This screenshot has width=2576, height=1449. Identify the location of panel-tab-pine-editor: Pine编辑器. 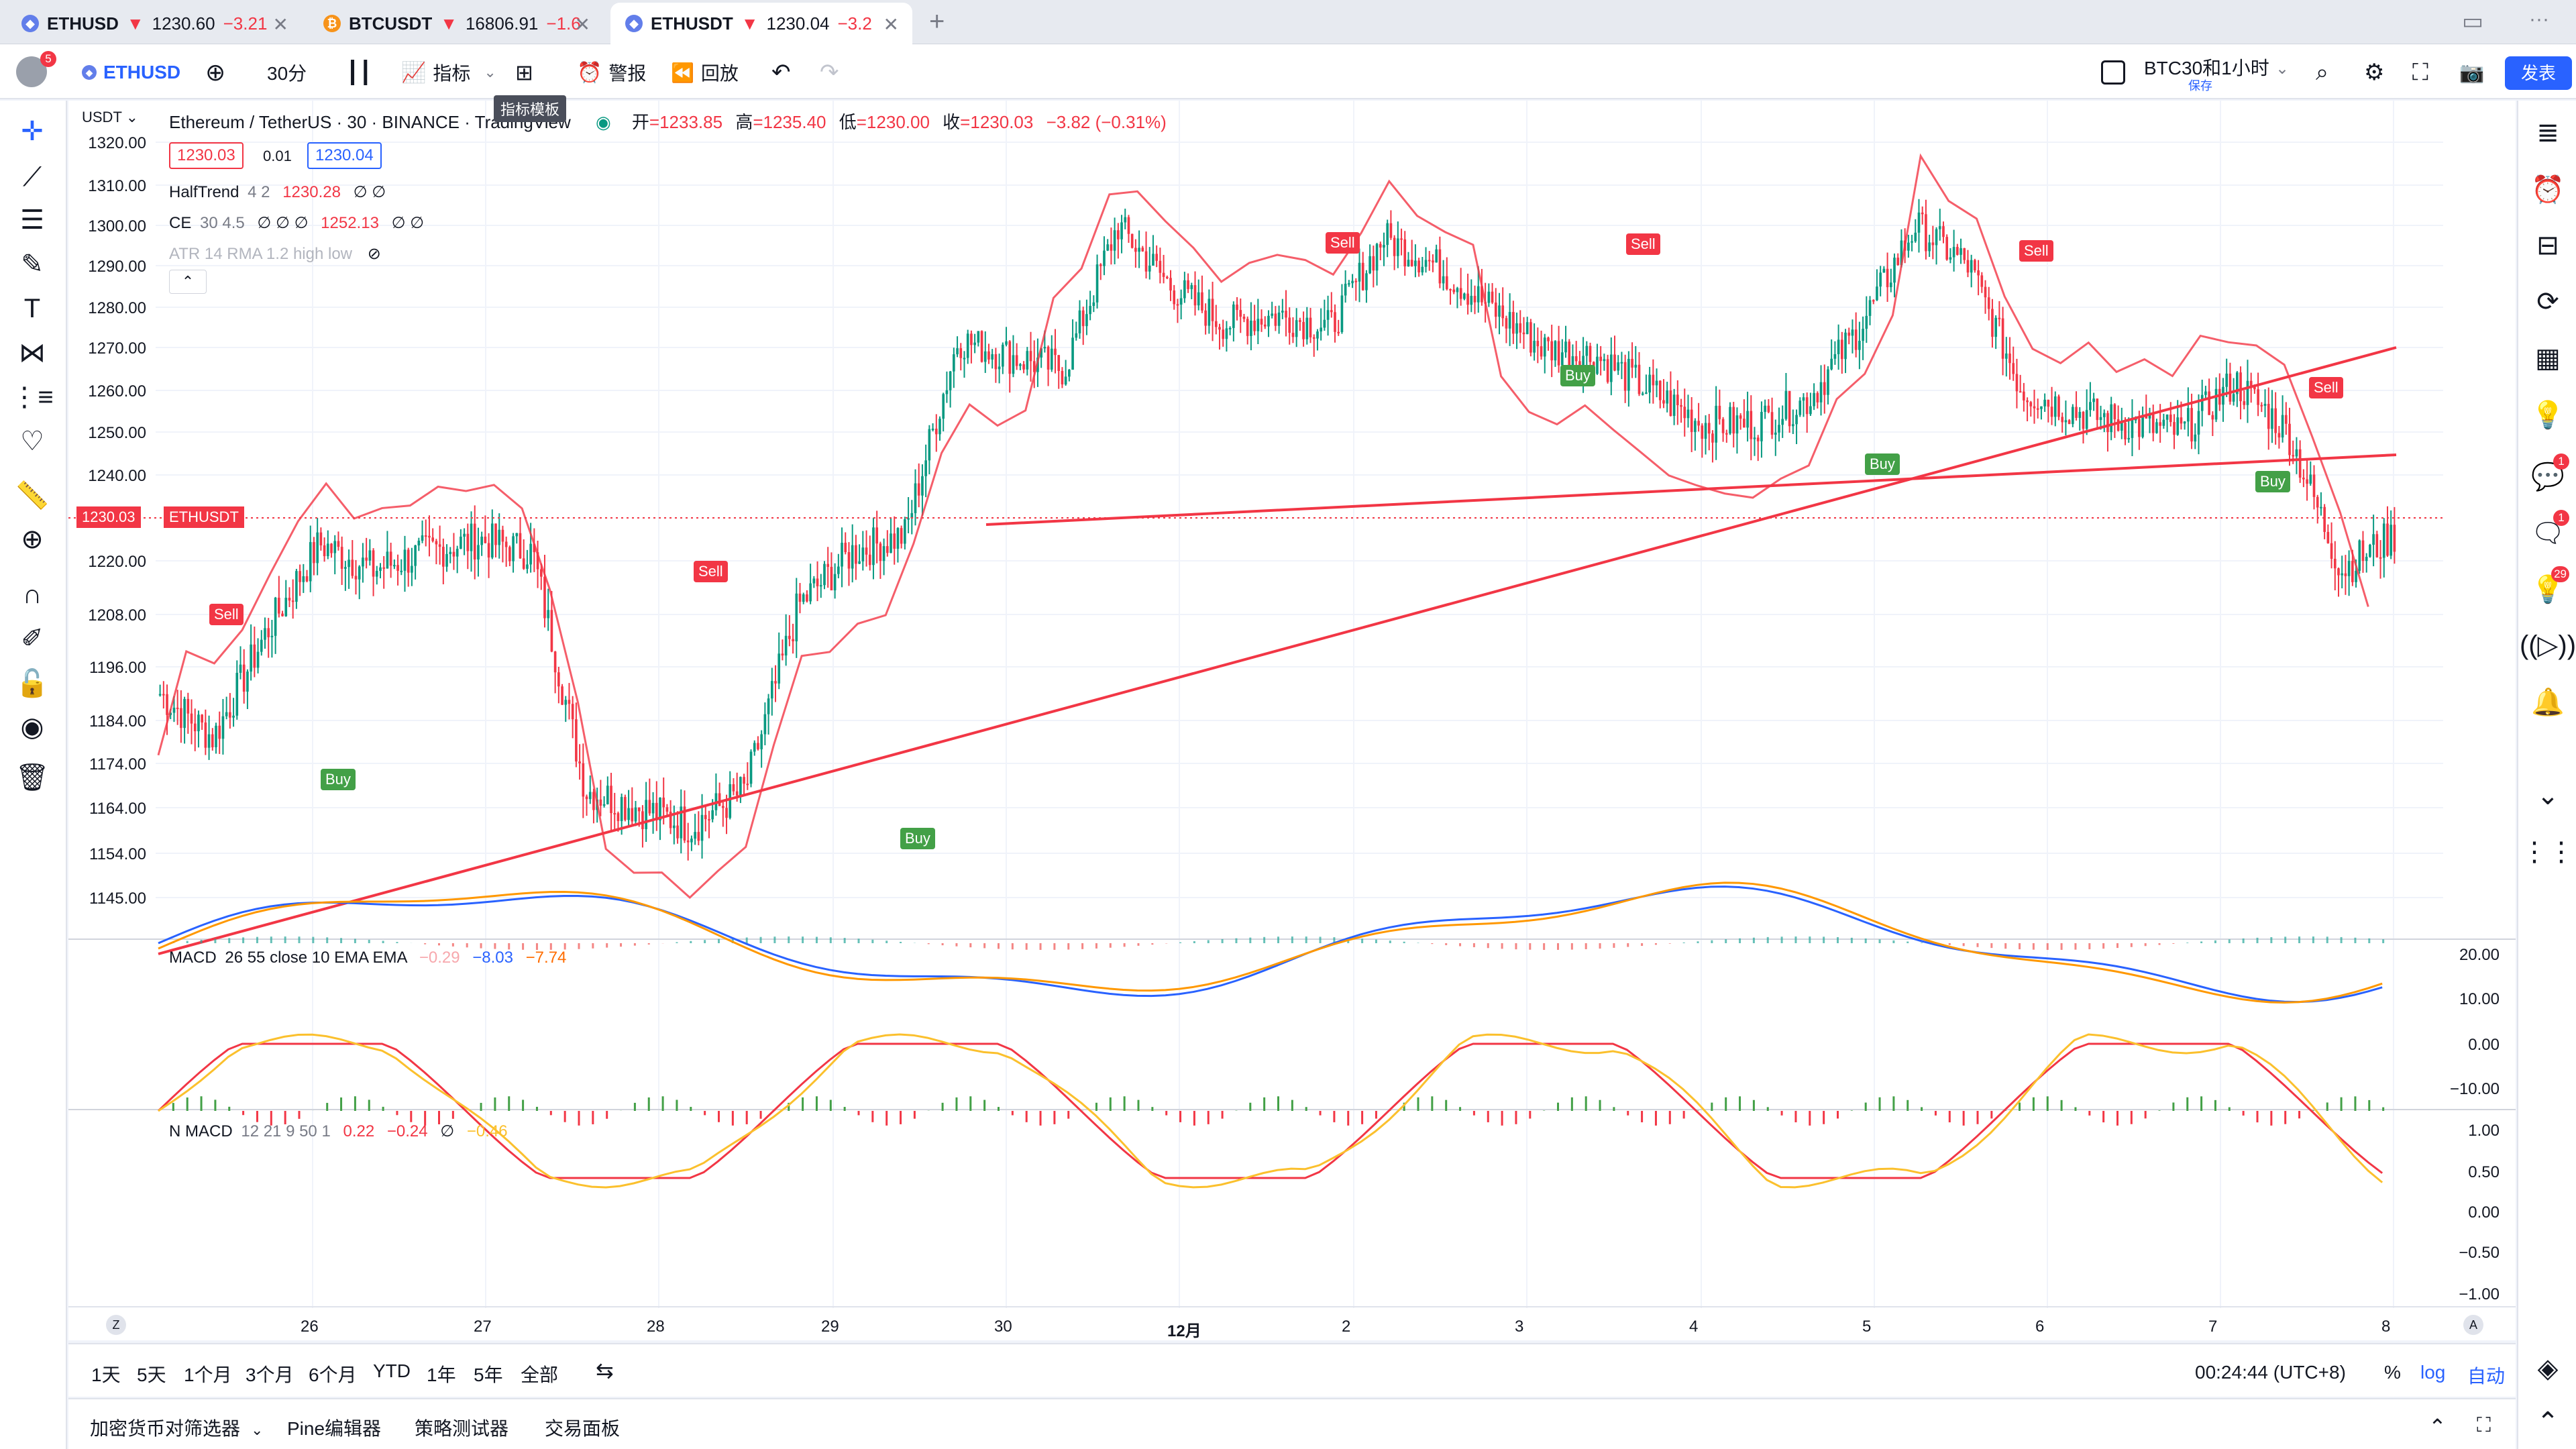
(334, 1427).